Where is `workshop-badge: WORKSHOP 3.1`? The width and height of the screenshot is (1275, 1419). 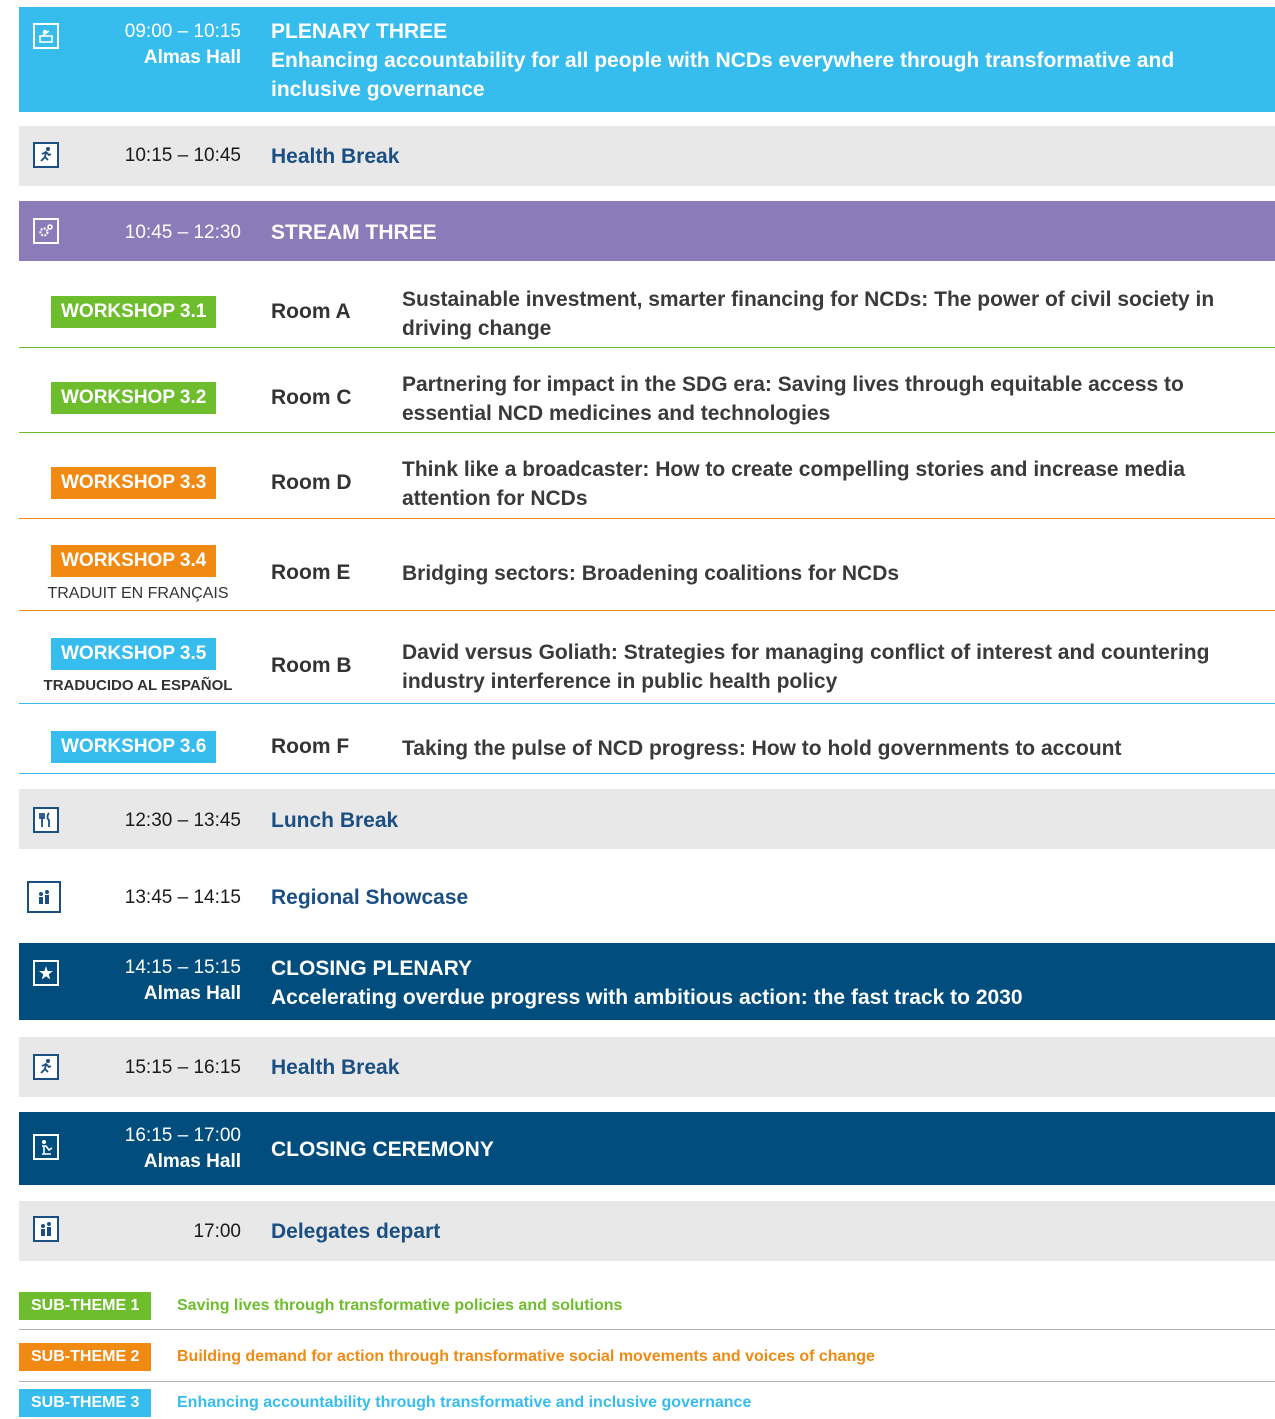 workshop-badge: WORKSHOP 3.1 is located at coordinates (134, 312).